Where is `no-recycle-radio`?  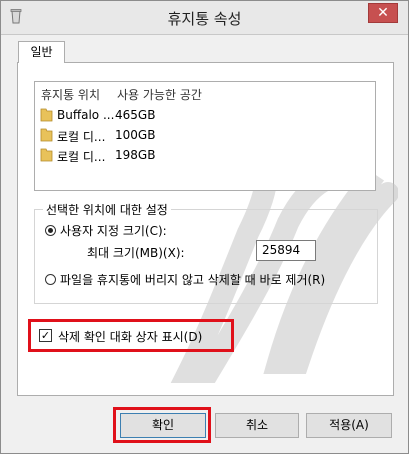
no-recycle-radio is located at coordinates (50, 279).